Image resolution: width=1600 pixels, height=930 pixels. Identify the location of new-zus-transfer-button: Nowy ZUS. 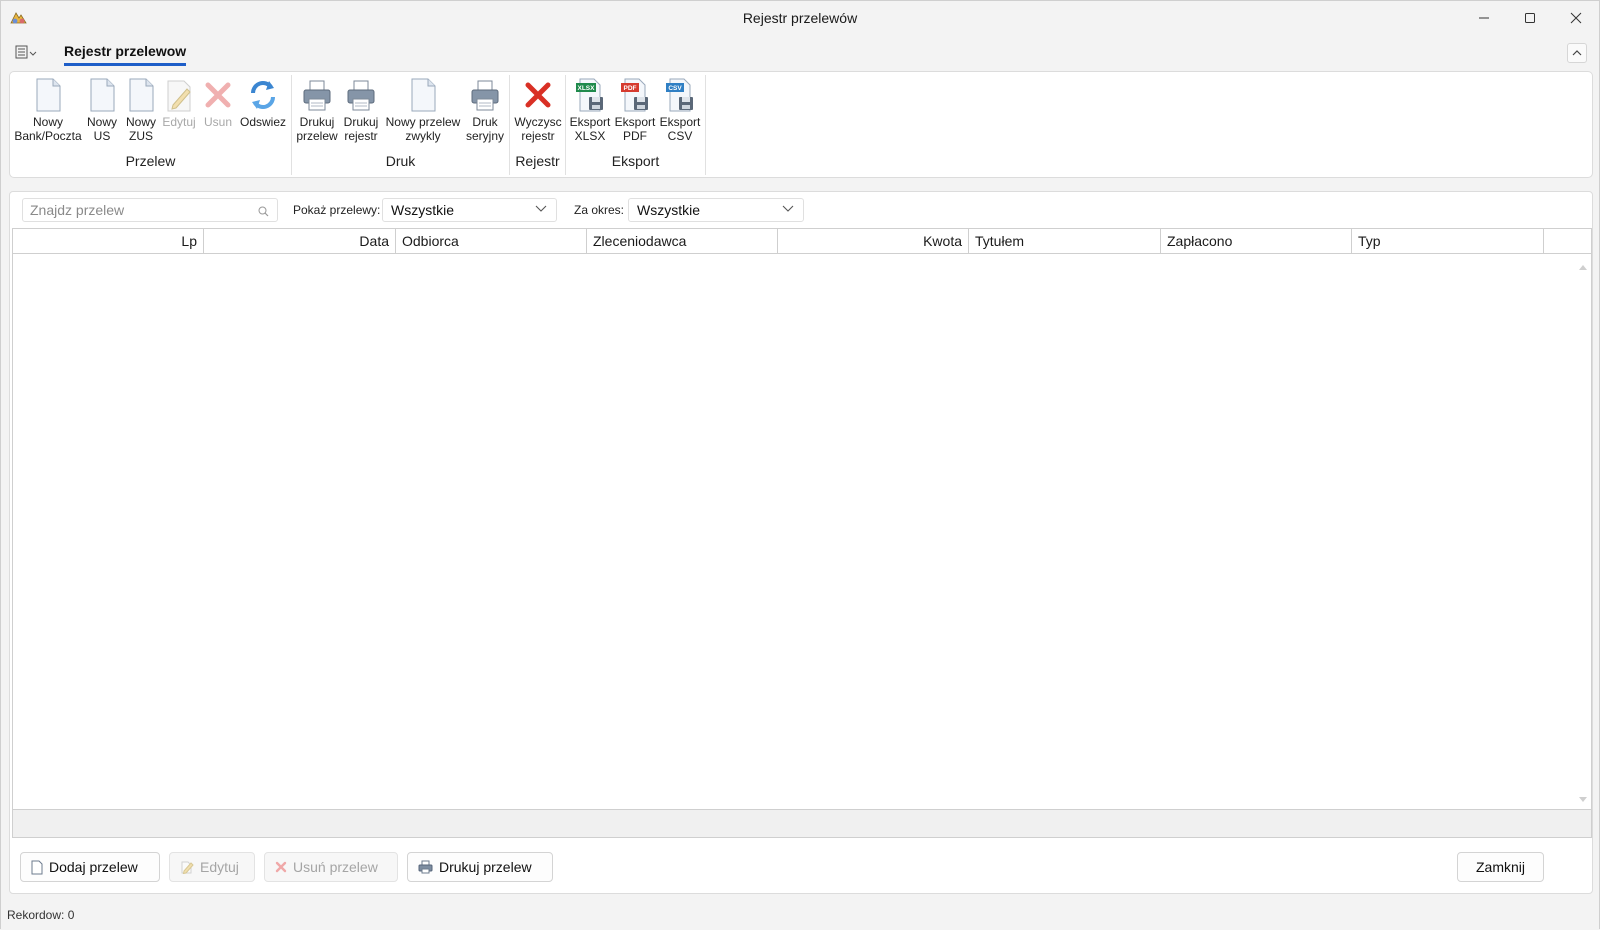
(141, 110).